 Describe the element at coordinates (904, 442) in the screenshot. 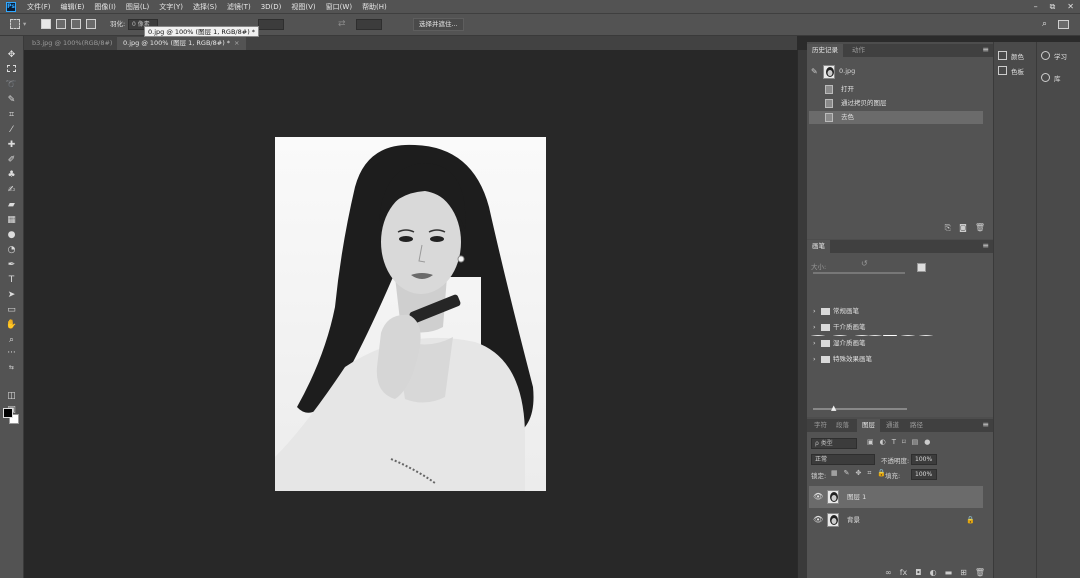

I see `filter-shape-icon: ⌑` at that location.